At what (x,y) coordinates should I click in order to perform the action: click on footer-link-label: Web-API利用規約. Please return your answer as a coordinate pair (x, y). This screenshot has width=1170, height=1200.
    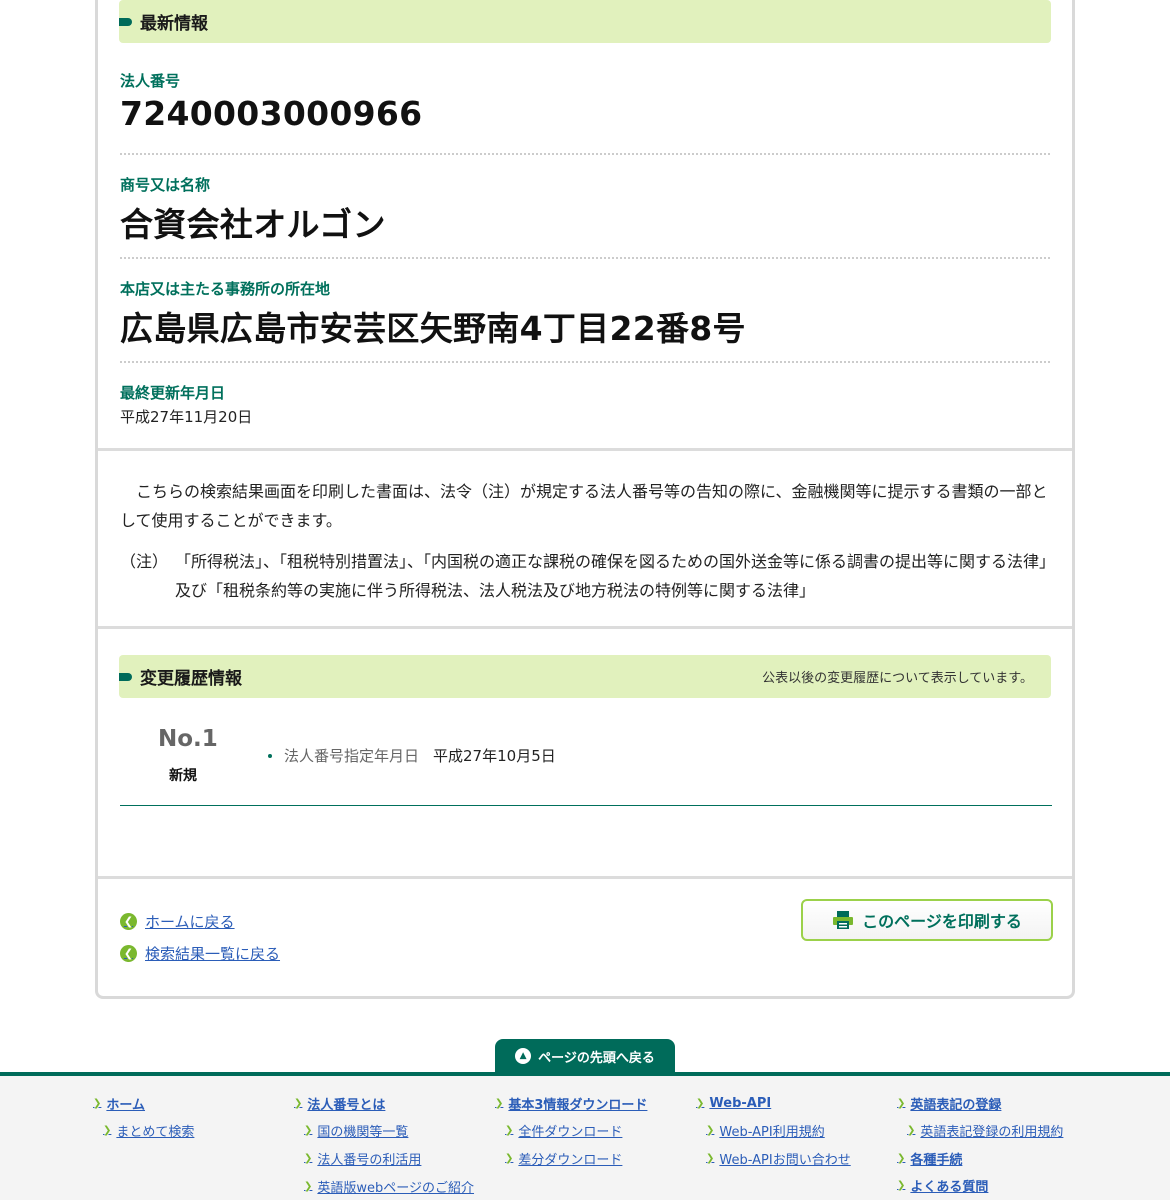
    Looking at the image, I should click on (772, 1132).